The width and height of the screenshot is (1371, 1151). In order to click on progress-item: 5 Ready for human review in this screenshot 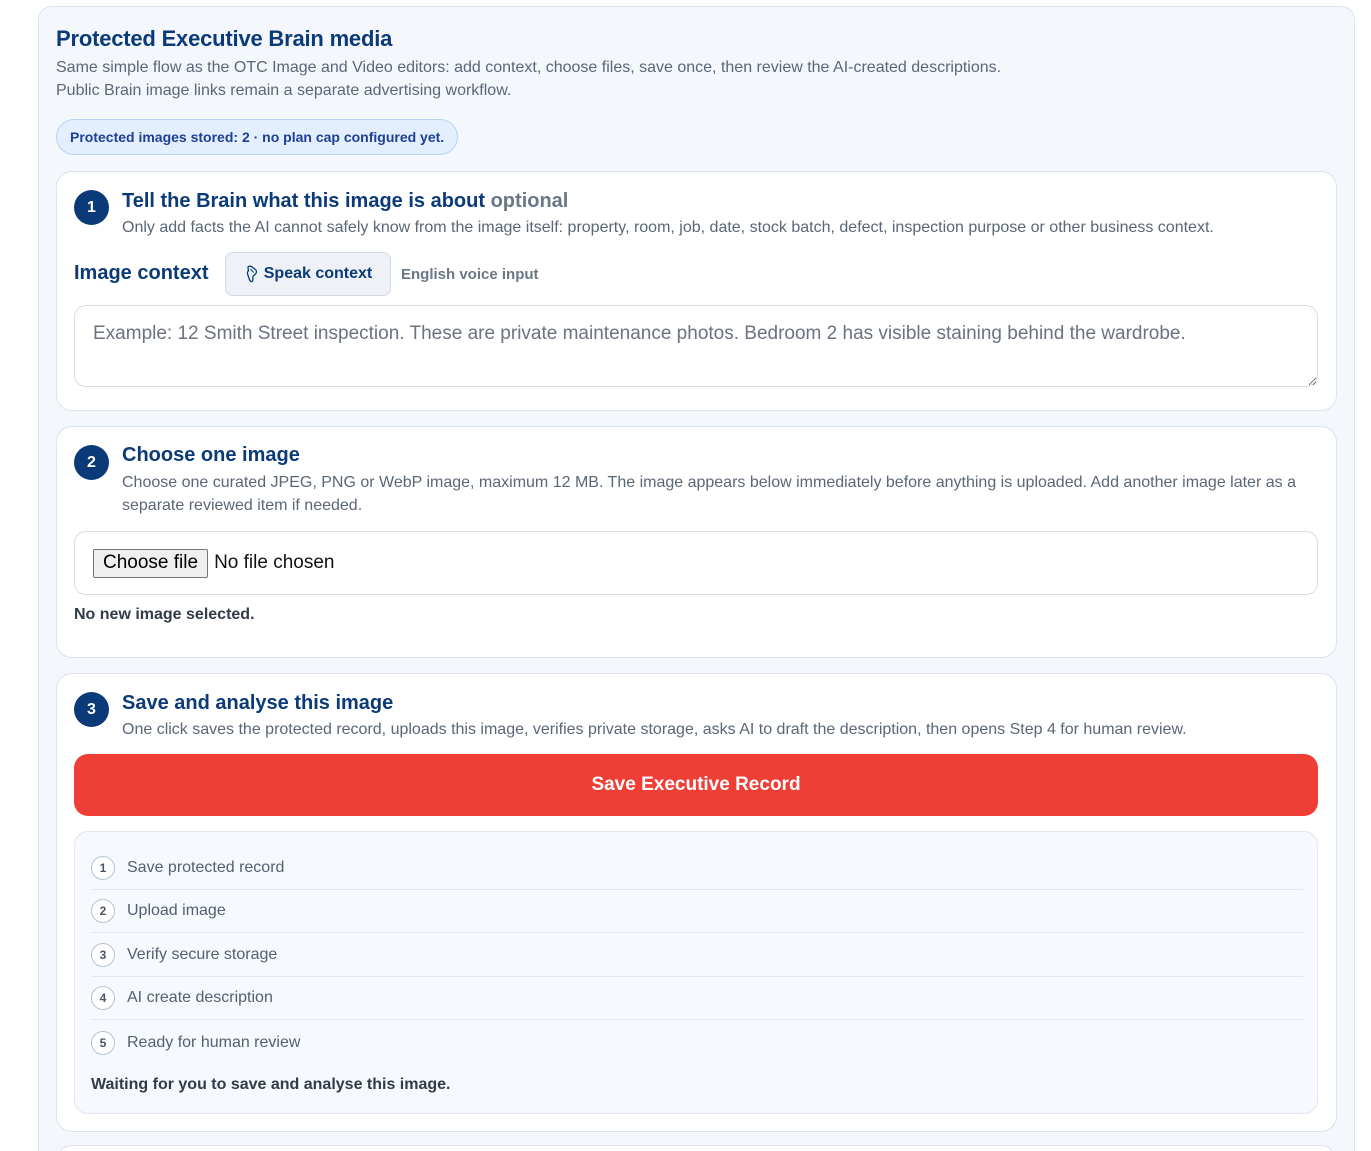, I will do `click(697, 1042)`.